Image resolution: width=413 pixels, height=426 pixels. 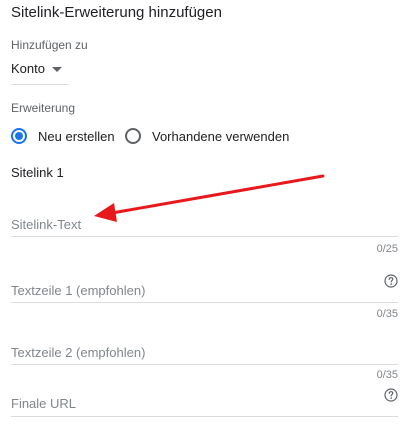 I want to click on radio-create-new-label: Neu erstellen, so click(x=76, y=136).